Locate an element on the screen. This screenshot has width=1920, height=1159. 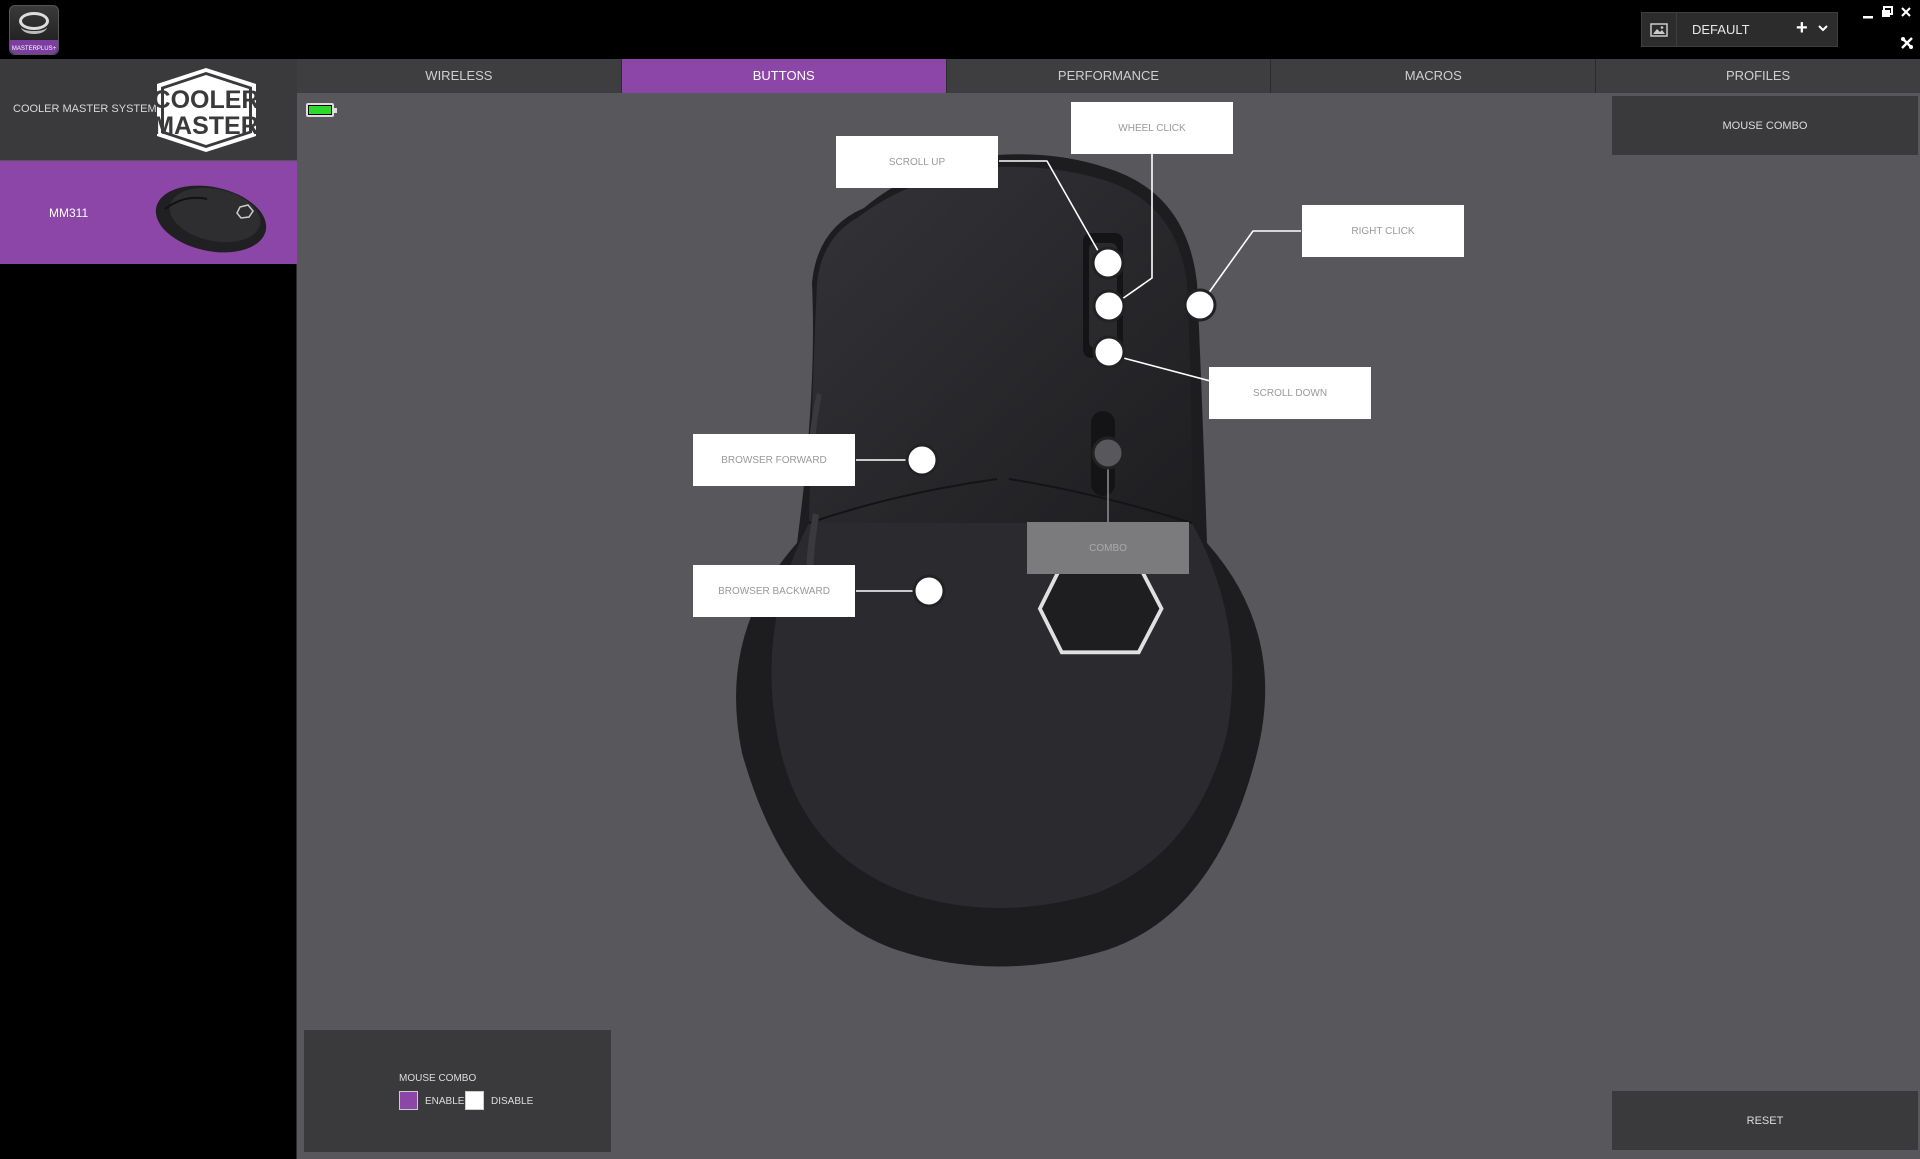
cooler-master-hex-logo is located at coordinates (1100, 609).